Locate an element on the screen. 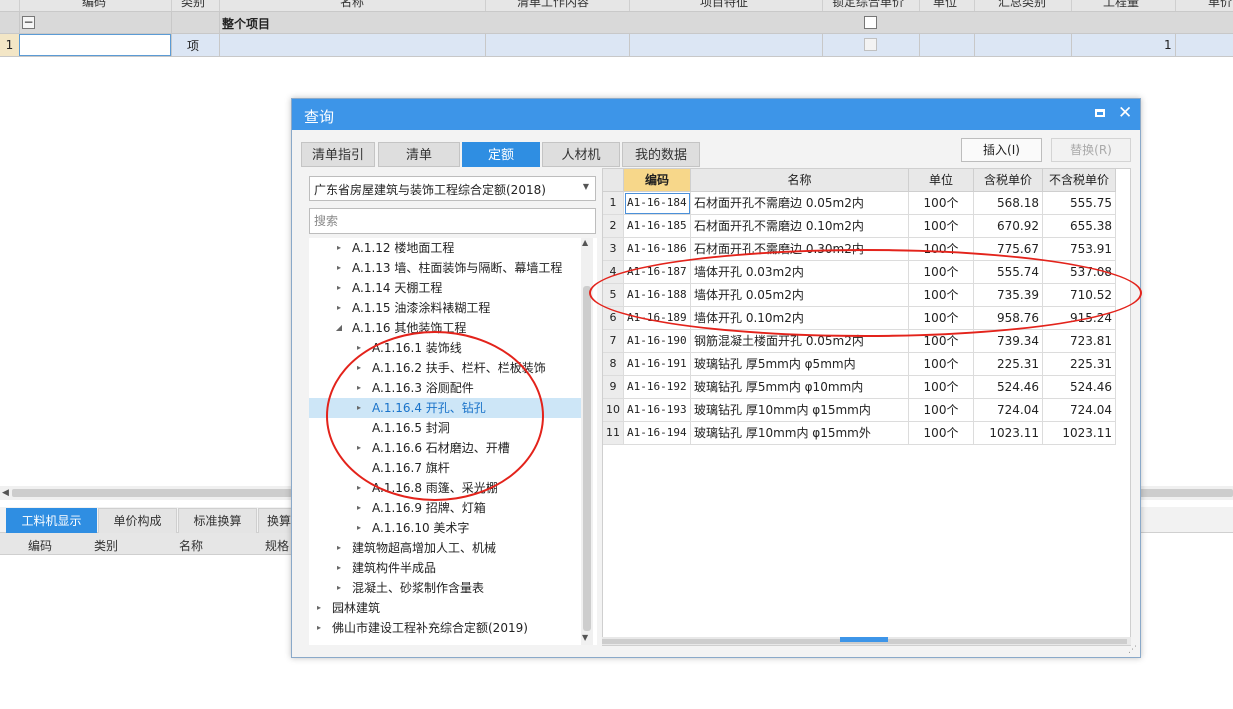  library-select: 广东省房屋建筑与装饰工程综合定额(2018) ▼ is located at coordinates (452, 188).